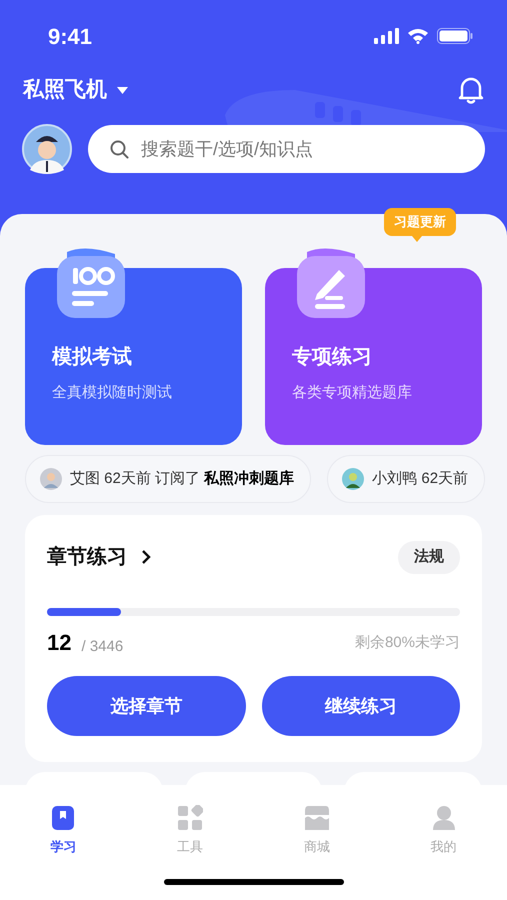 The width and height of the screenshot is (507, 900). What do you see at coordinates (286, 149) in the screenshot?
I see `search-field: 搜索题干/选项/知识点` at bounding box center [286, 149].